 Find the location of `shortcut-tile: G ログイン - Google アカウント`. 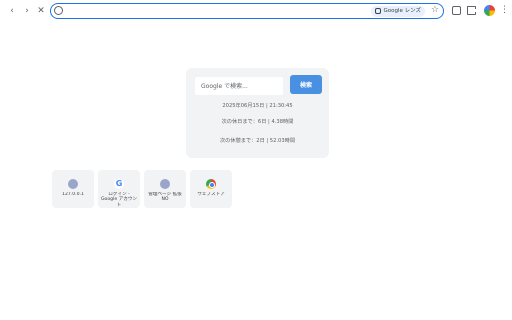

shortcut-tile: G ログイン - Google アカウント is located at coordinates (119, 189).